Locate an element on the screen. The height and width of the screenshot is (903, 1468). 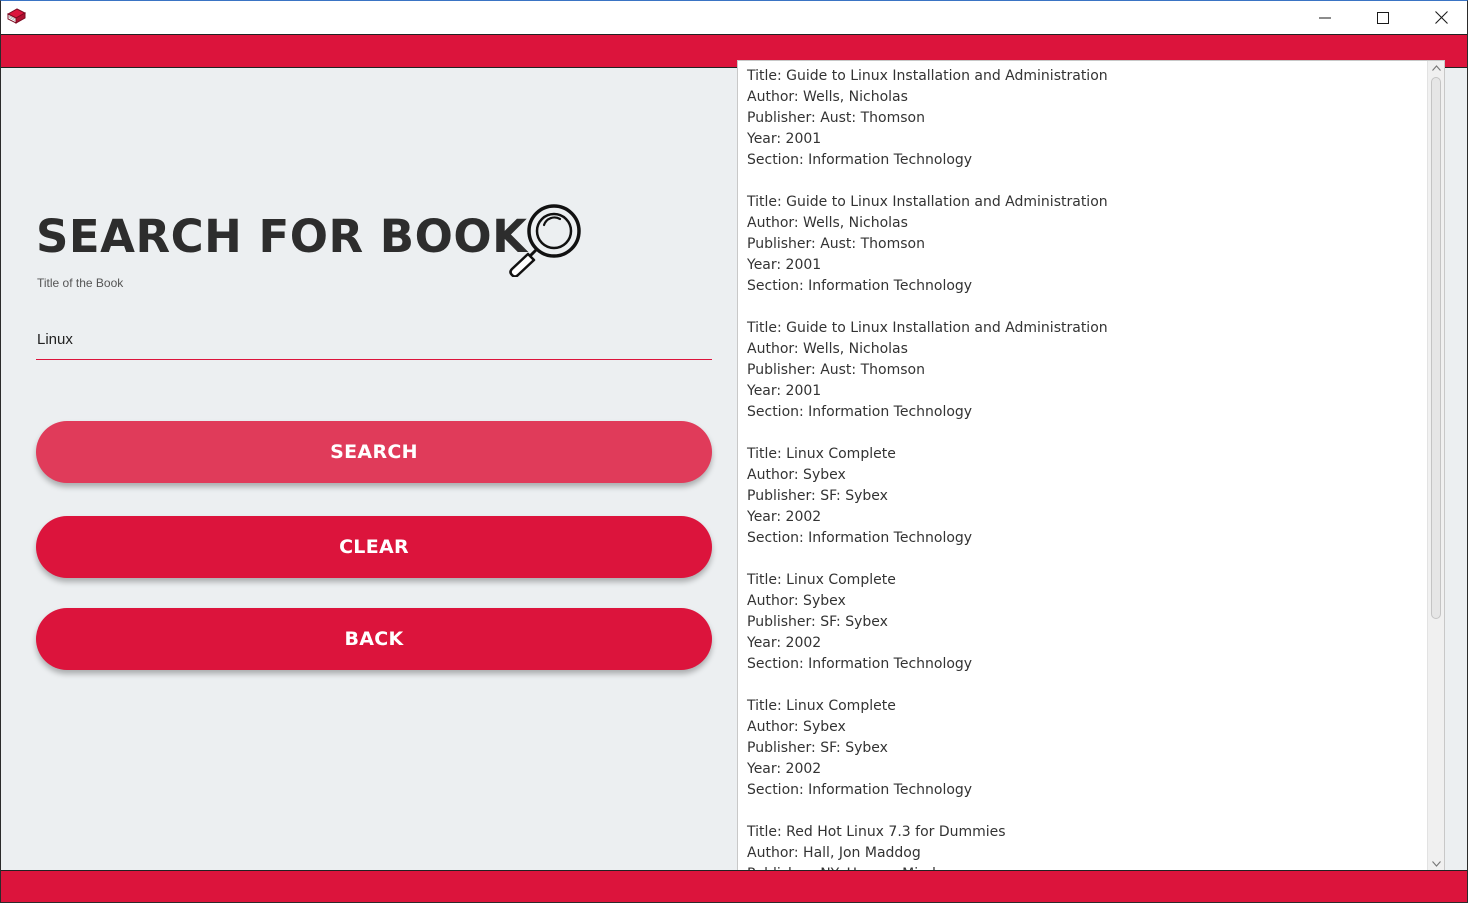
back-button: BACK is located at coordinates (374, 639).